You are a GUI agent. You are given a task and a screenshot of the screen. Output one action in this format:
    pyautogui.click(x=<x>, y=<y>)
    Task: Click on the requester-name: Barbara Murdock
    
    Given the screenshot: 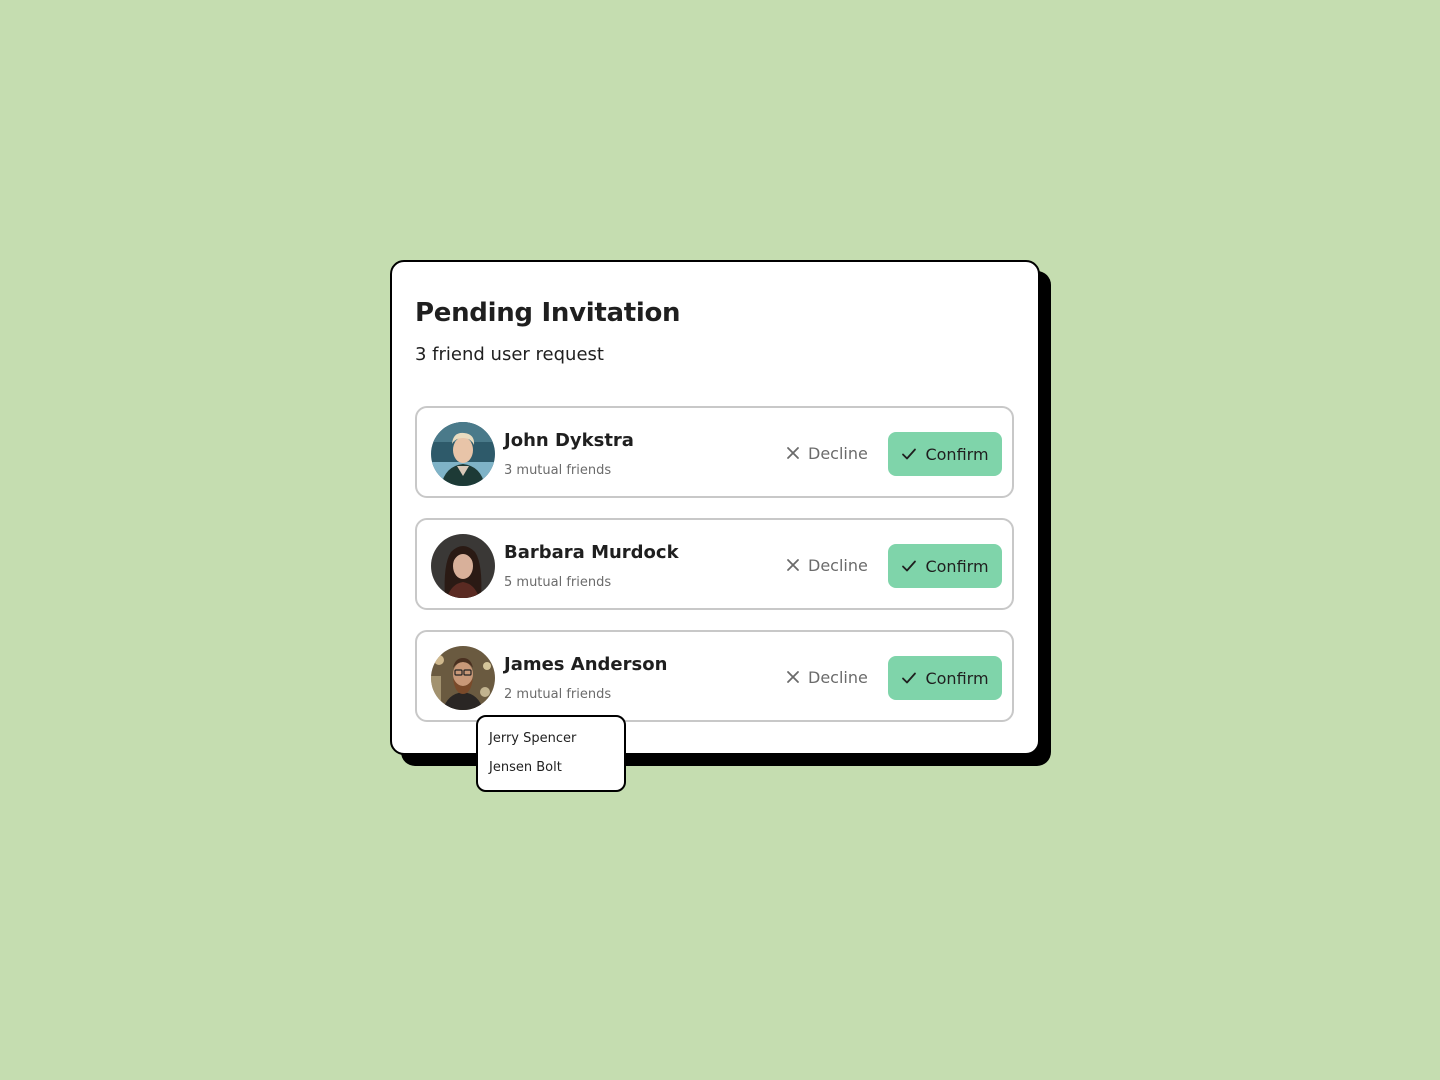 What is the action you would take?
    pyautogui.click(x=591, y=552)
    